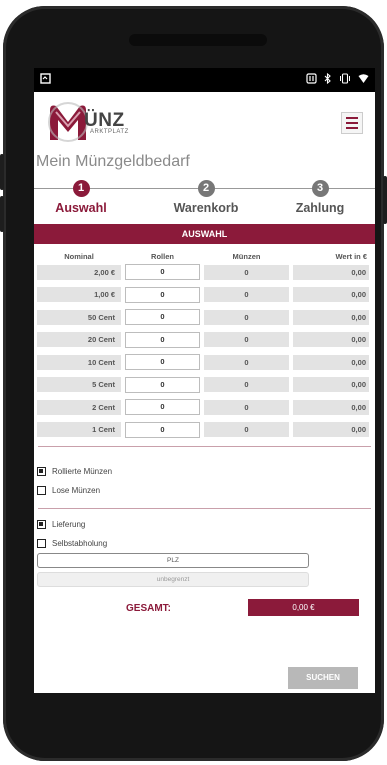 The image size is (387, 765). Describe the element at coordinates (113, 161) in the screenshot. I see `page-title: Mein Münzgeldbedarf` at that location.